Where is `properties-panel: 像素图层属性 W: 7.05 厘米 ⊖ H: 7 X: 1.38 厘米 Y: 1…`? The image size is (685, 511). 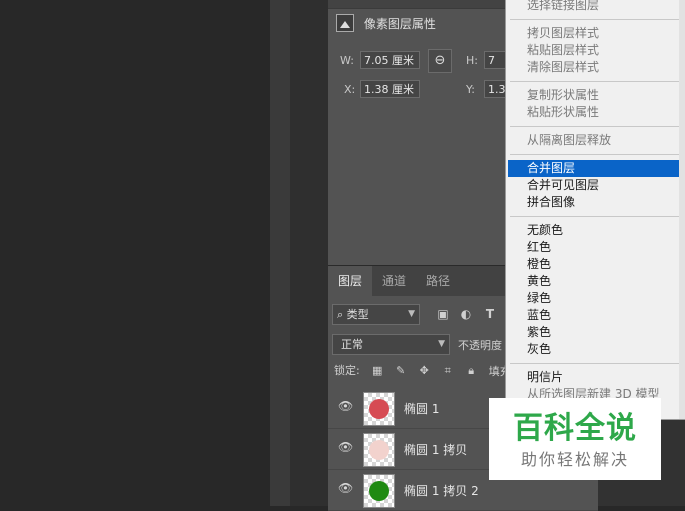 properties-panel: 像素图层属性 W: 7.05 厘米 ⊖ H: 7 X: 1.38 厘米 Y: 1… is located at coordinates (417, 132).